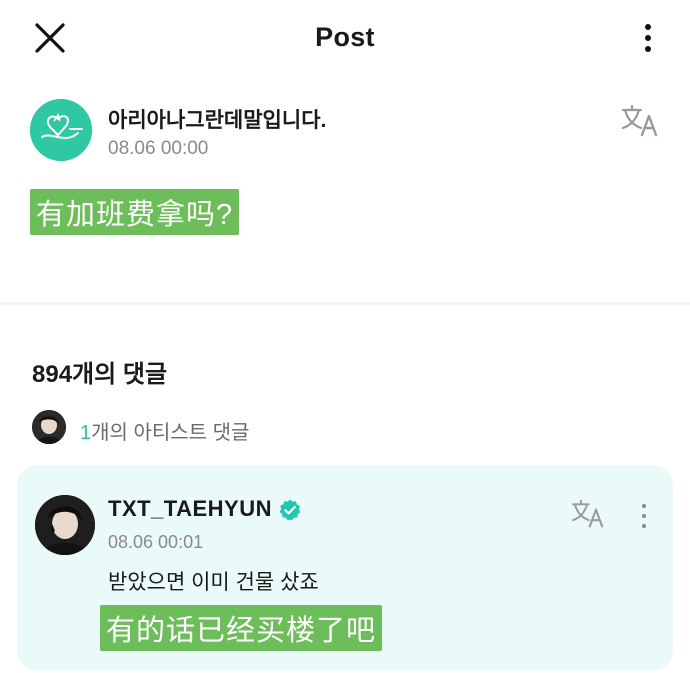 This screenshot has height=673, width=690. I want to click on comment-translate-button, so click(588, 514).